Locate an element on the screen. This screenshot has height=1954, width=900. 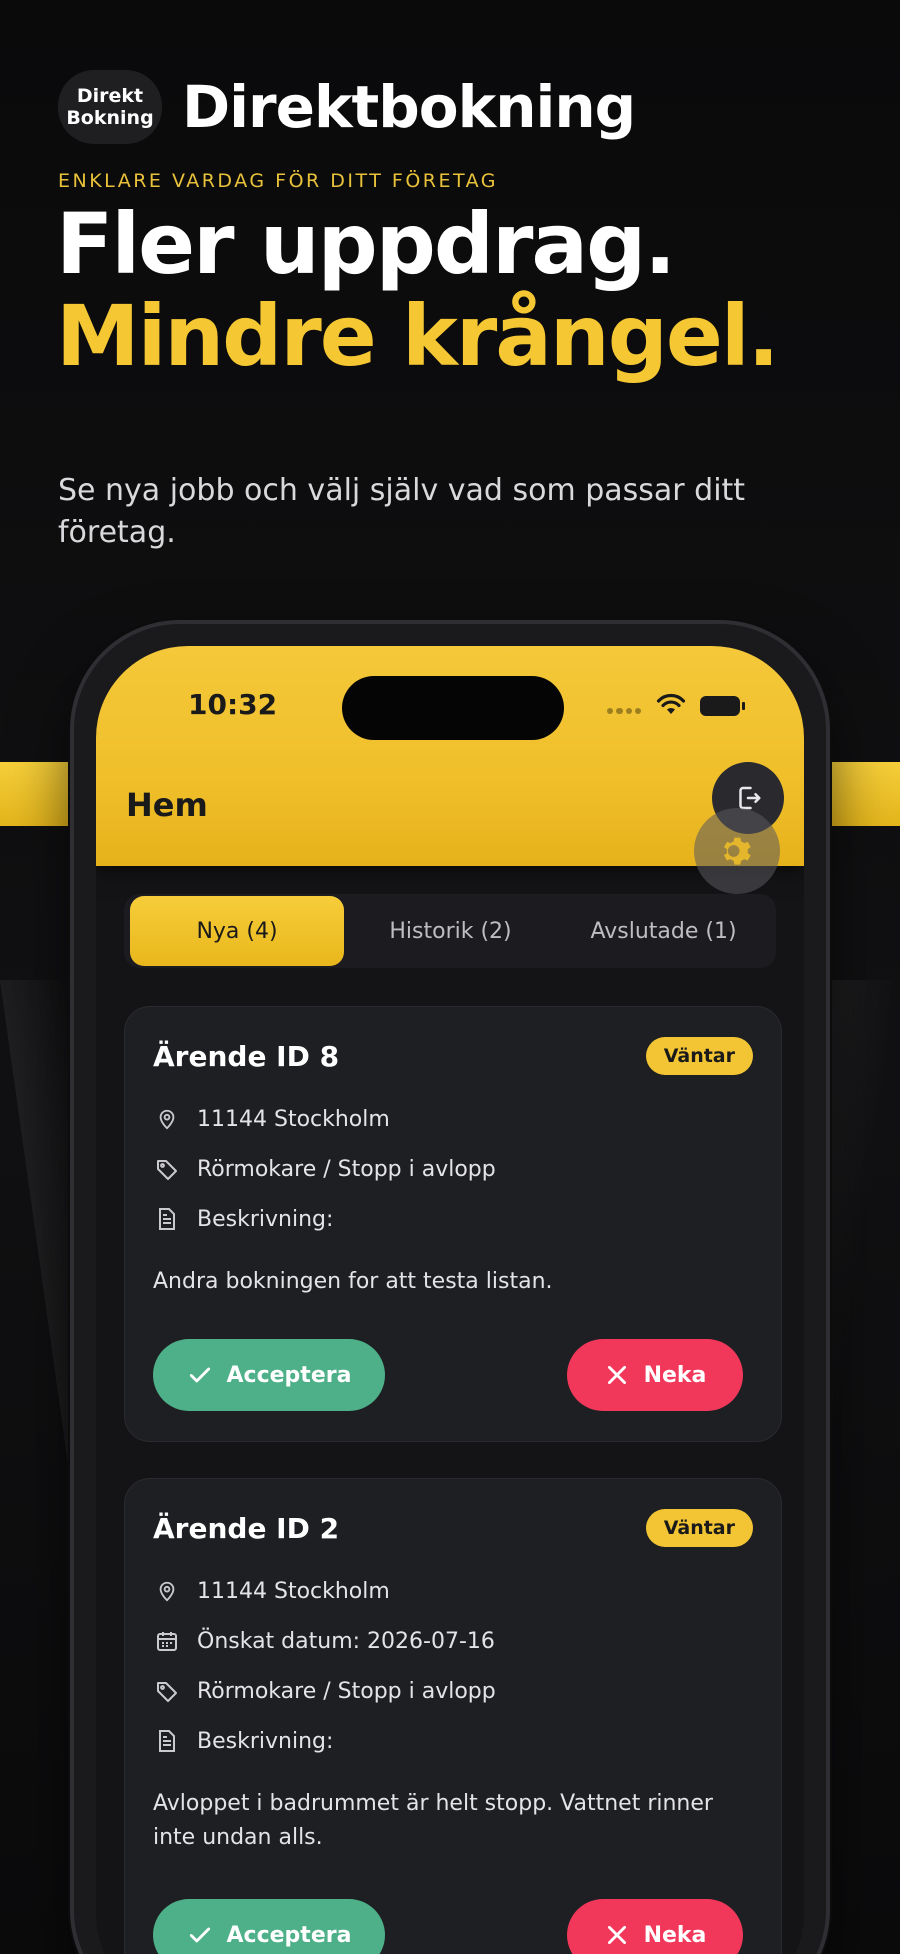
logo-line-1: Direkt is located at coordinates (110, 96).